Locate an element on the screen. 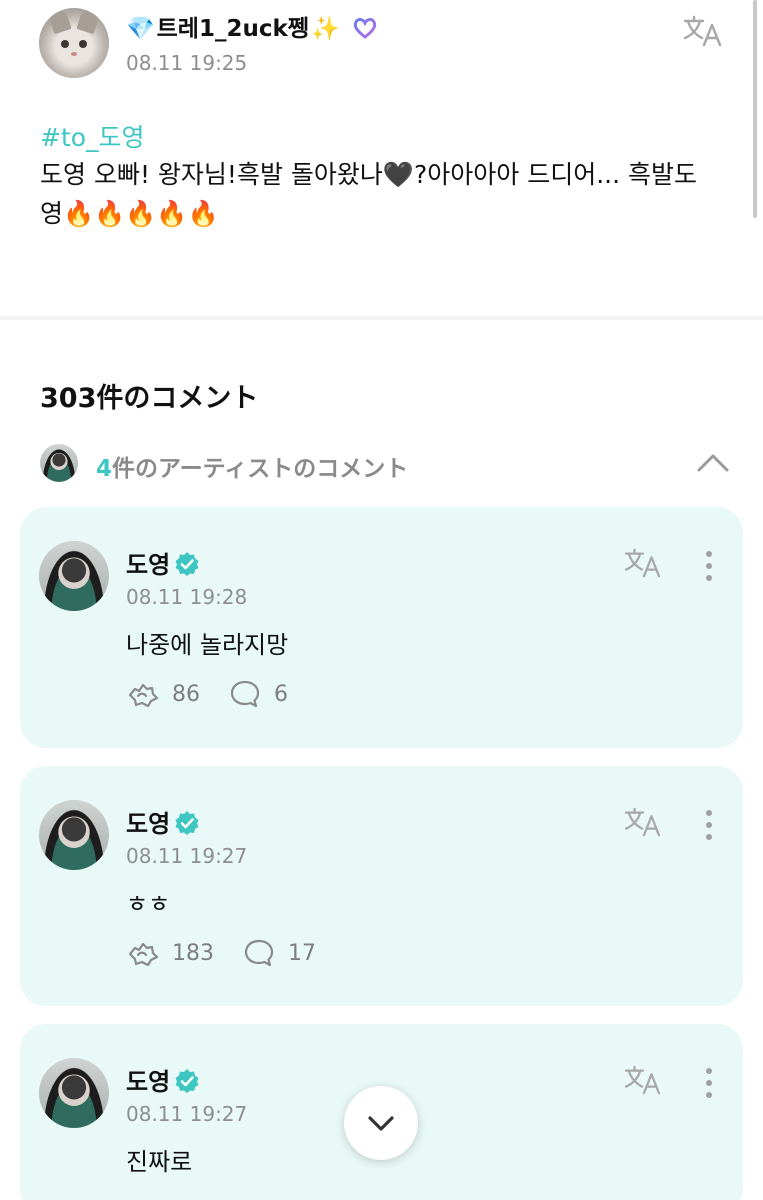  reply-count: 17 is located at coordinates (302, 953).